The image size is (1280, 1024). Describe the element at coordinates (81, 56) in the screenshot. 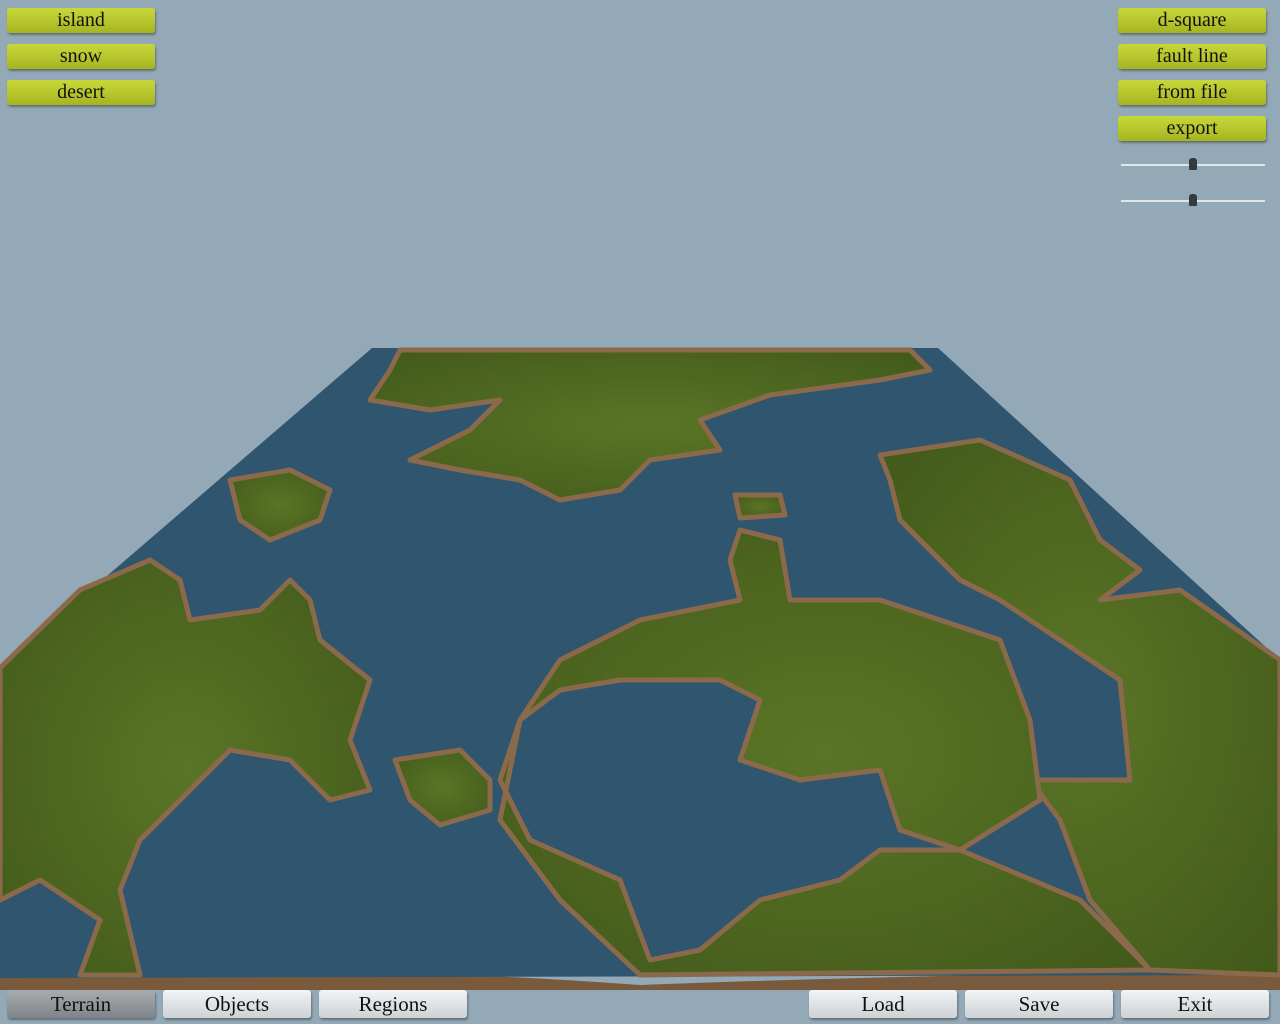

I see `preset-snow-button: snow` at that location.